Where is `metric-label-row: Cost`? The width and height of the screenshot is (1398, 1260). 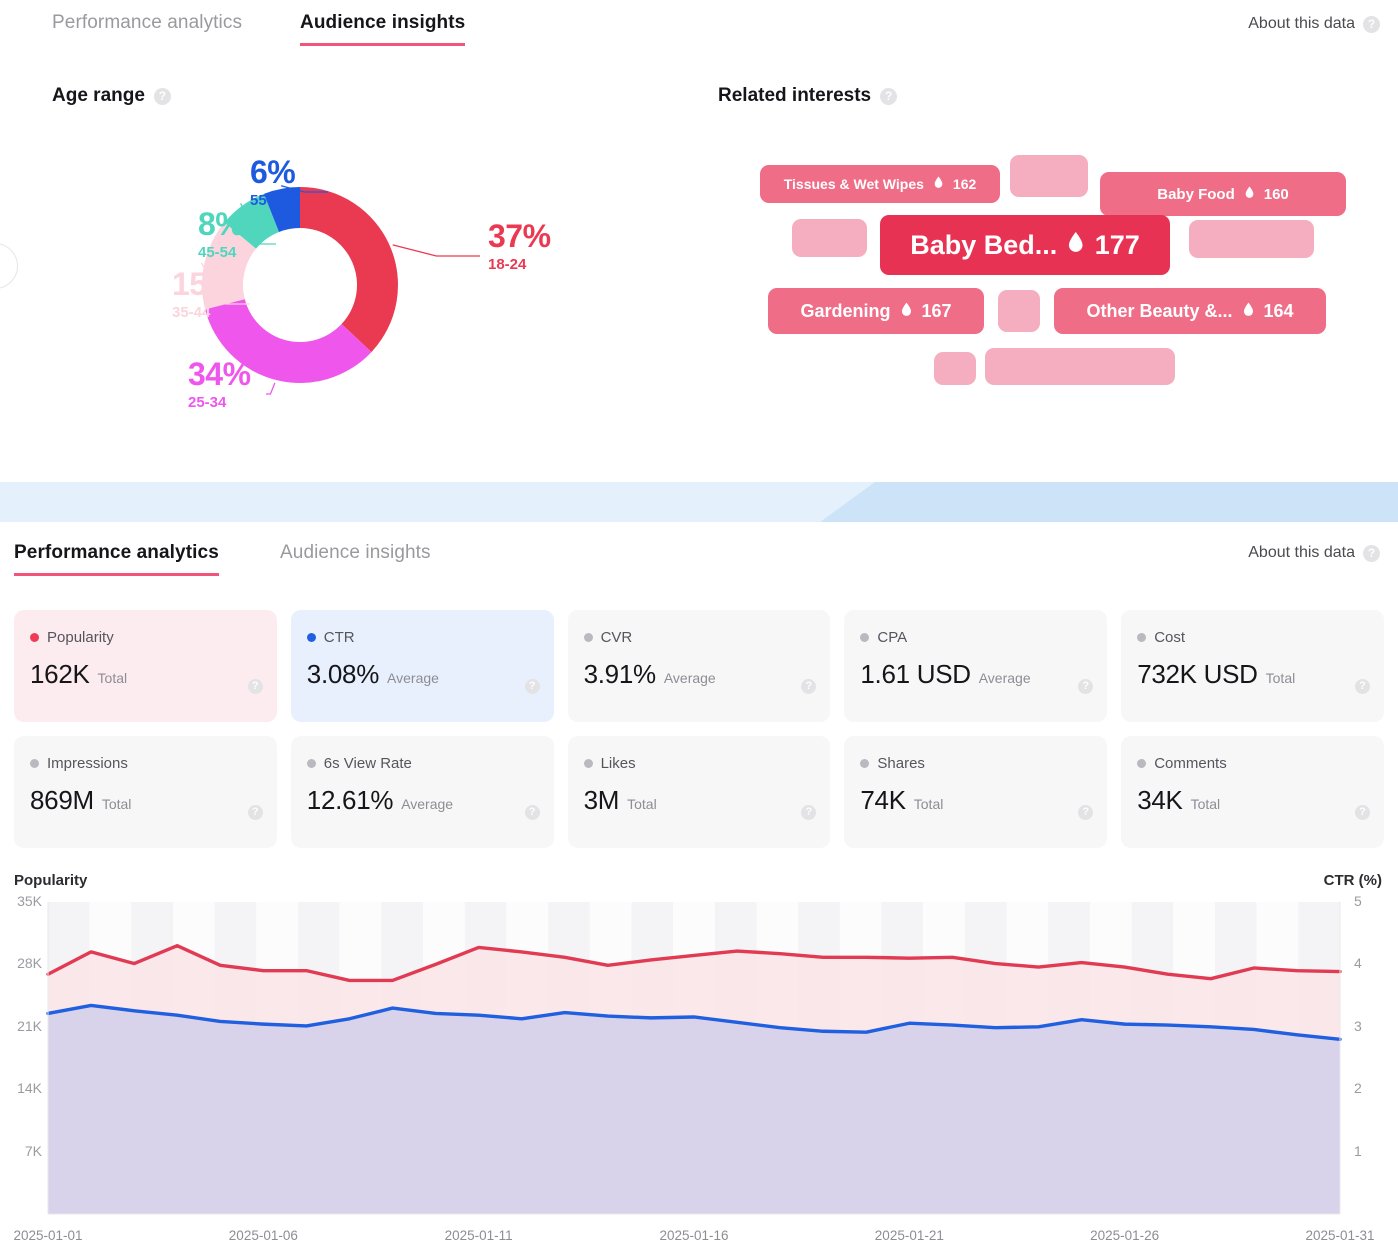
metric-label-row: Cost is located at coordinates (1252, 637).